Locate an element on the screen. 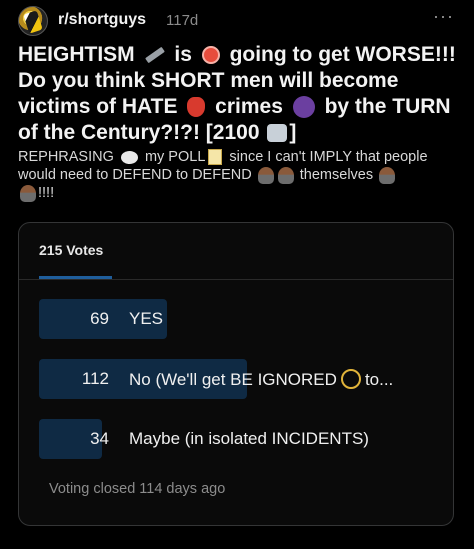 The image size is (474, 549). voting-closed-text: Voting closed 114 days ago is located at coordinates (137, 489).